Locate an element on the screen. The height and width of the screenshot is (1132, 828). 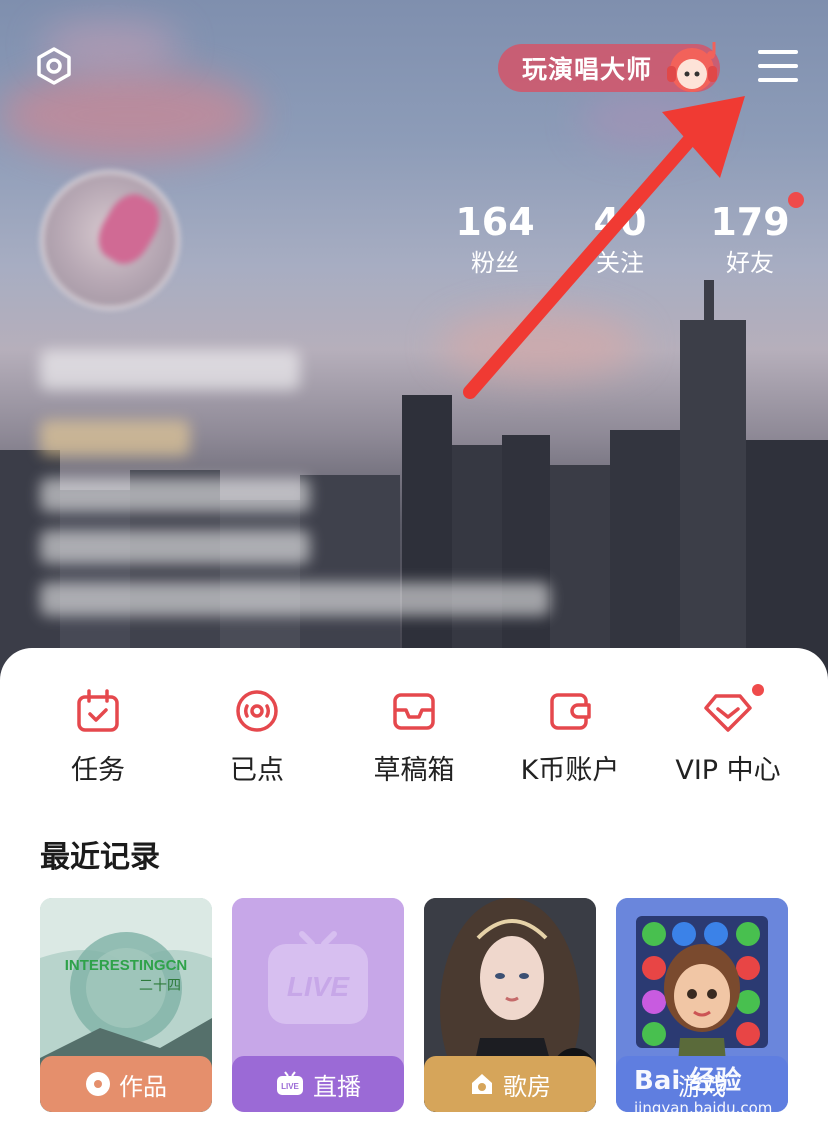
tool-drafts: 草稿箱 is located at coordinates (414, 743).